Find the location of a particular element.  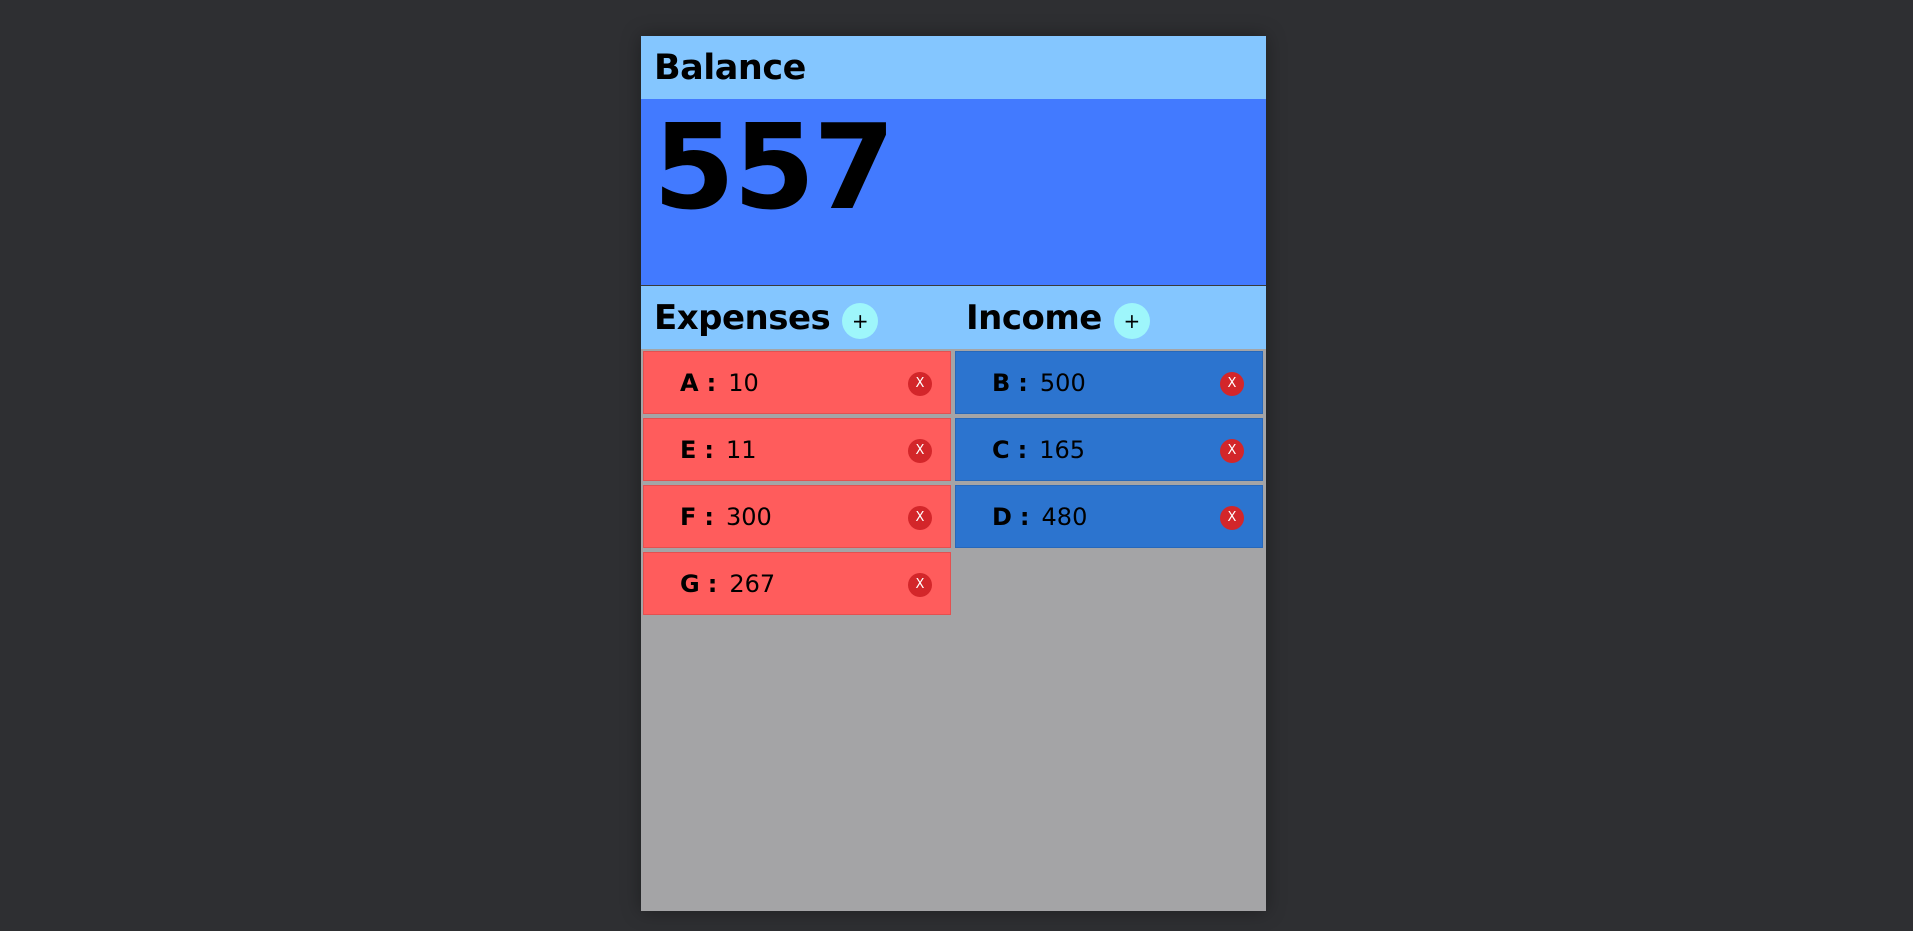

expense-item: A : 10 X is located at coordinates (797, 382).